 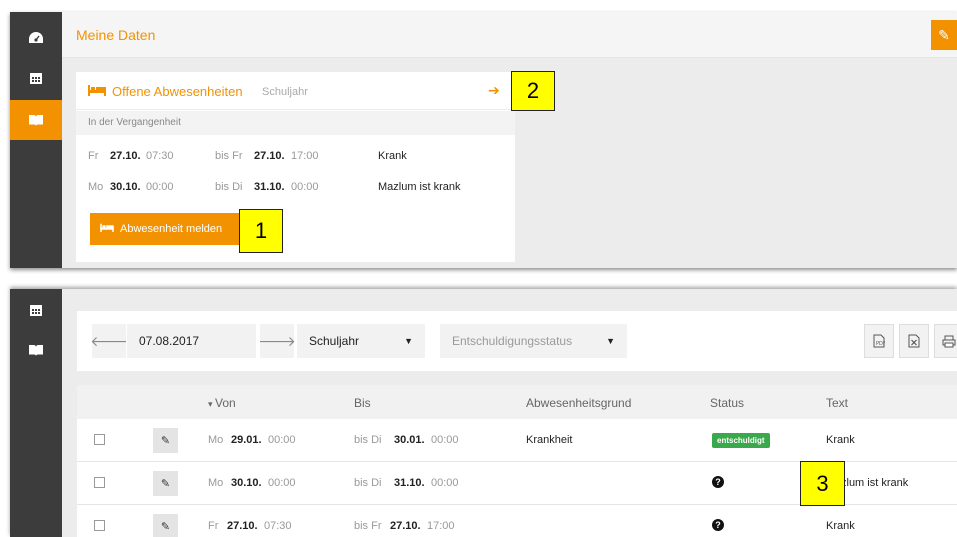 What do you see at coordinates (261, 231) in the screenshot?
I see `callout-1: 1` at bounding box center [261, 231].